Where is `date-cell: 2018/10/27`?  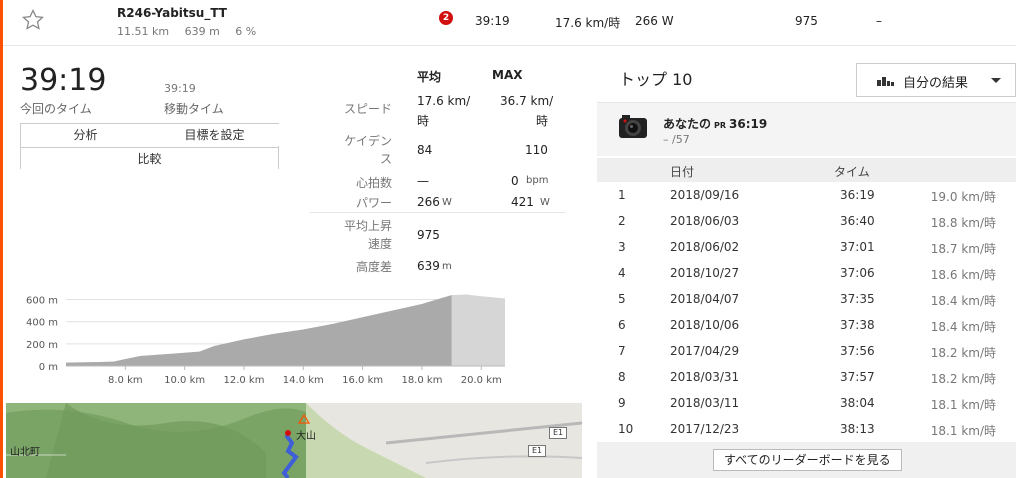
date-cell: 2018/10/27 is located at coordinates (705, 273).